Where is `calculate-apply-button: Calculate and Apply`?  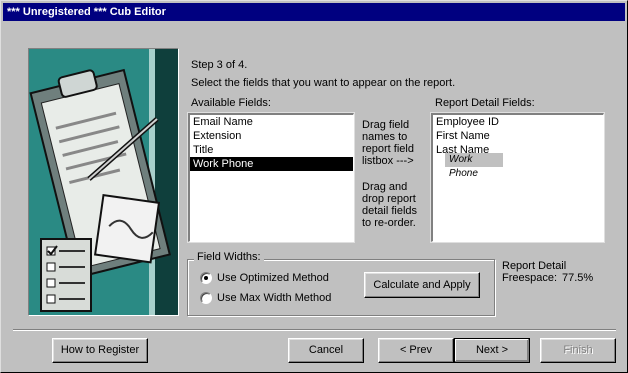 calculate-apply-button: Calculate and Apply is located at coordinates (422, 285).